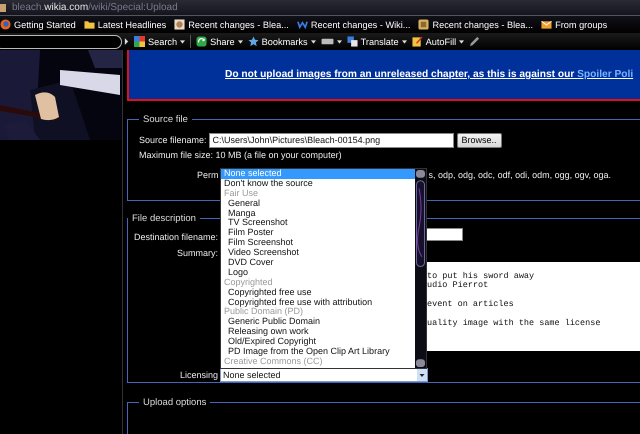 The image size is (640, 434). Describe the element at coordinates (219, 41) in the screenshot. I see `toolbar-button: Share` at that location.